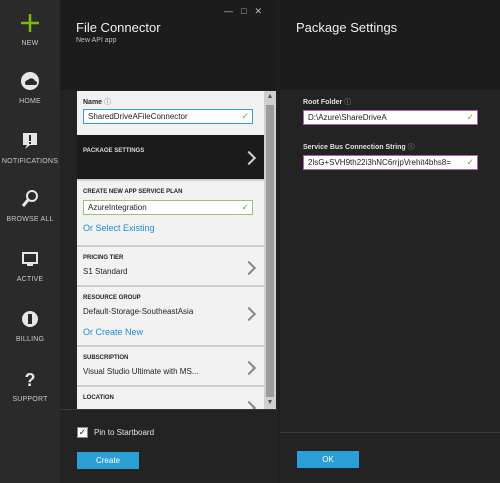 The image size is (500, 483). Describe the element at coordinates (118, 27) in the screenshot. I see `blade-title: File Connector` at that location.